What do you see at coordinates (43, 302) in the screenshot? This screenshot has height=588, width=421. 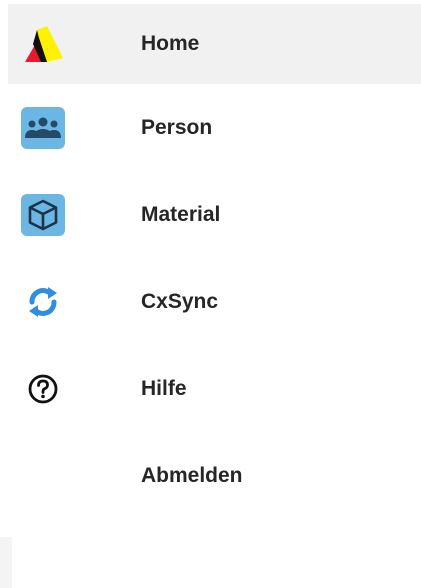 I see `sync-icon` at bounding box center [43, 302].